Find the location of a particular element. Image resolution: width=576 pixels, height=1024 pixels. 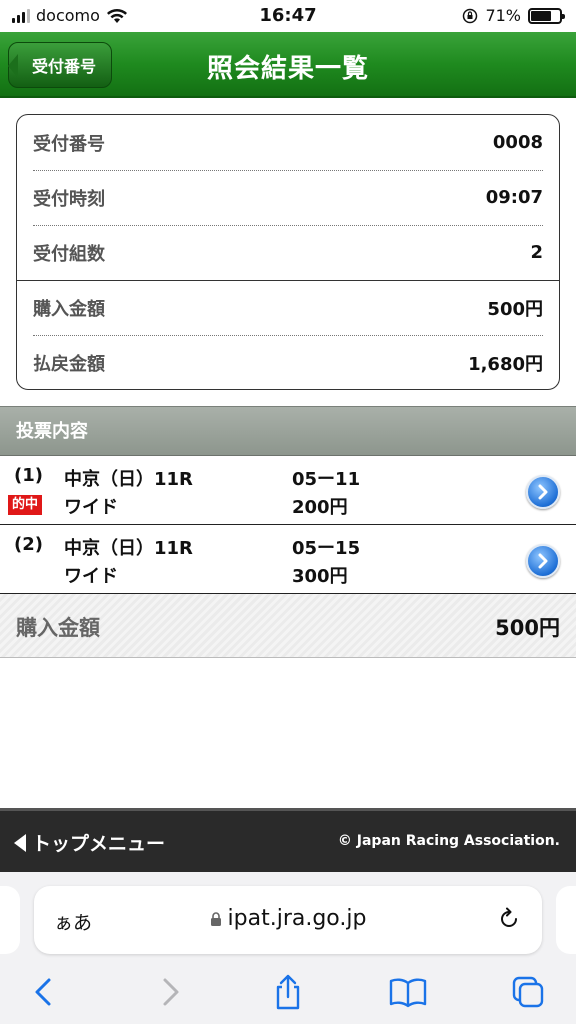

summary-row: 購入金額 500円 is located at coordinates (288, 307).